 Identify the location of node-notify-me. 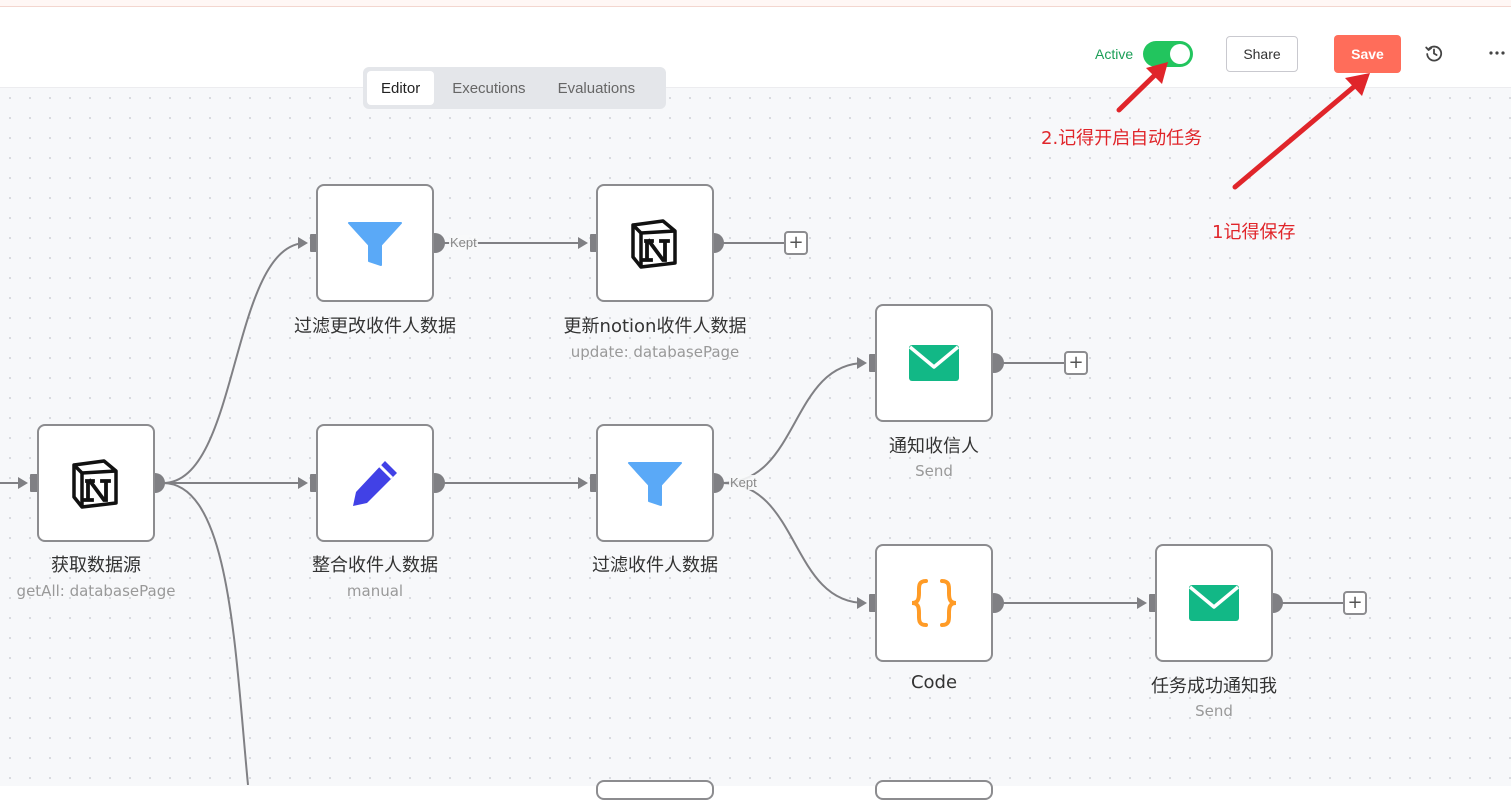
(1214, 603).